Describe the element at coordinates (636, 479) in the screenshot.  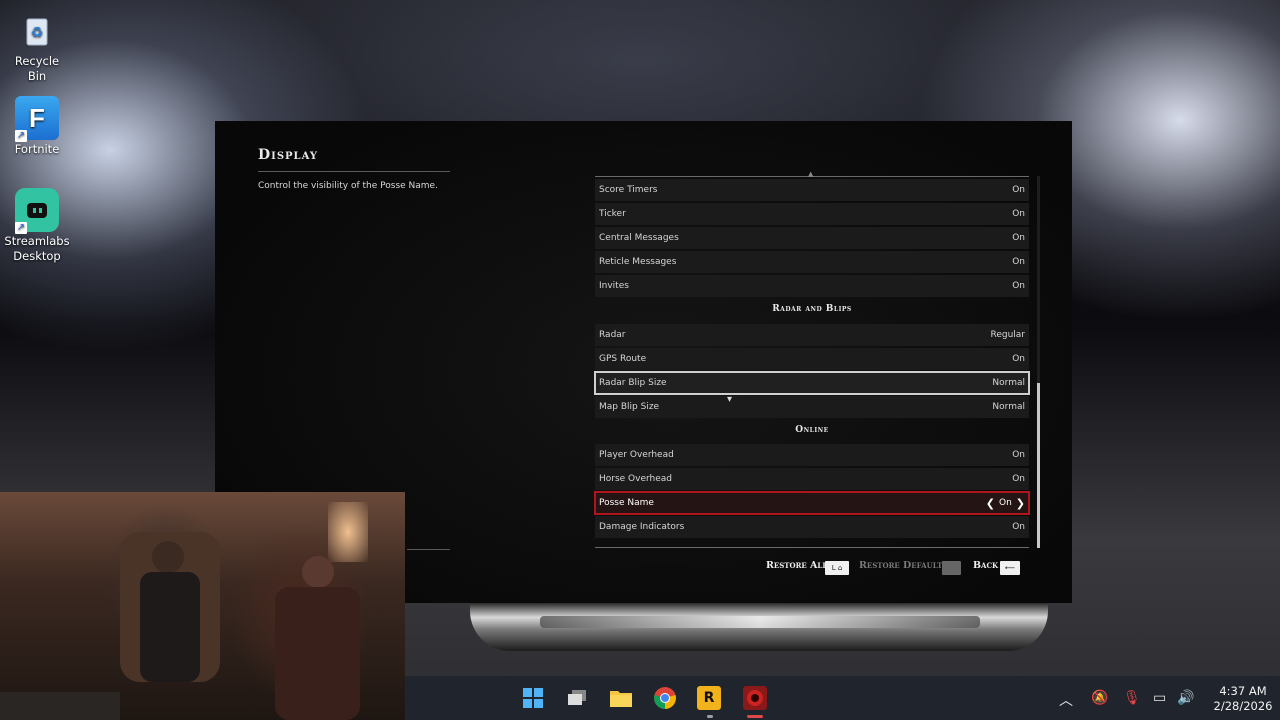
I see `setting-label: Horse Overhead` at that location.